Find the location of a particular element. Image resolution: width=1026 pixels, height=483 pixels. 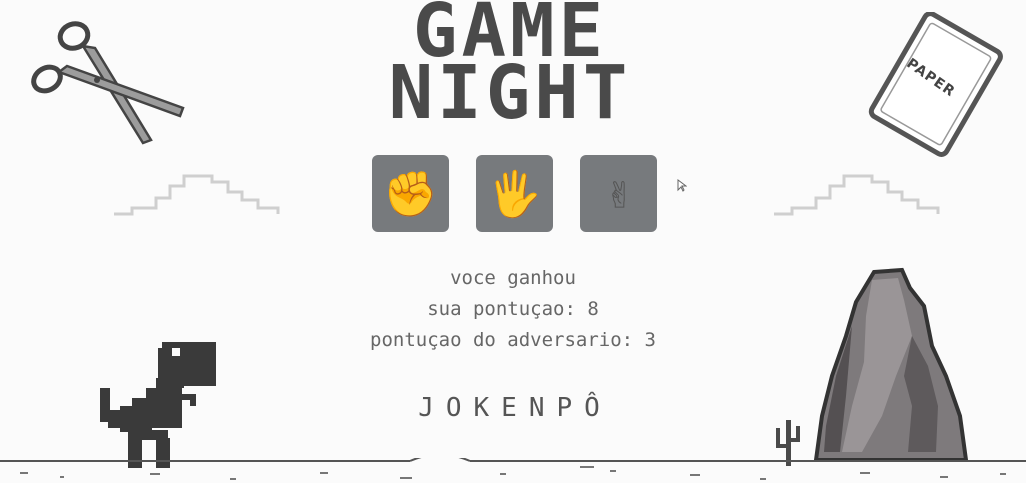

rock-icon is located at coordinates (891, 364).